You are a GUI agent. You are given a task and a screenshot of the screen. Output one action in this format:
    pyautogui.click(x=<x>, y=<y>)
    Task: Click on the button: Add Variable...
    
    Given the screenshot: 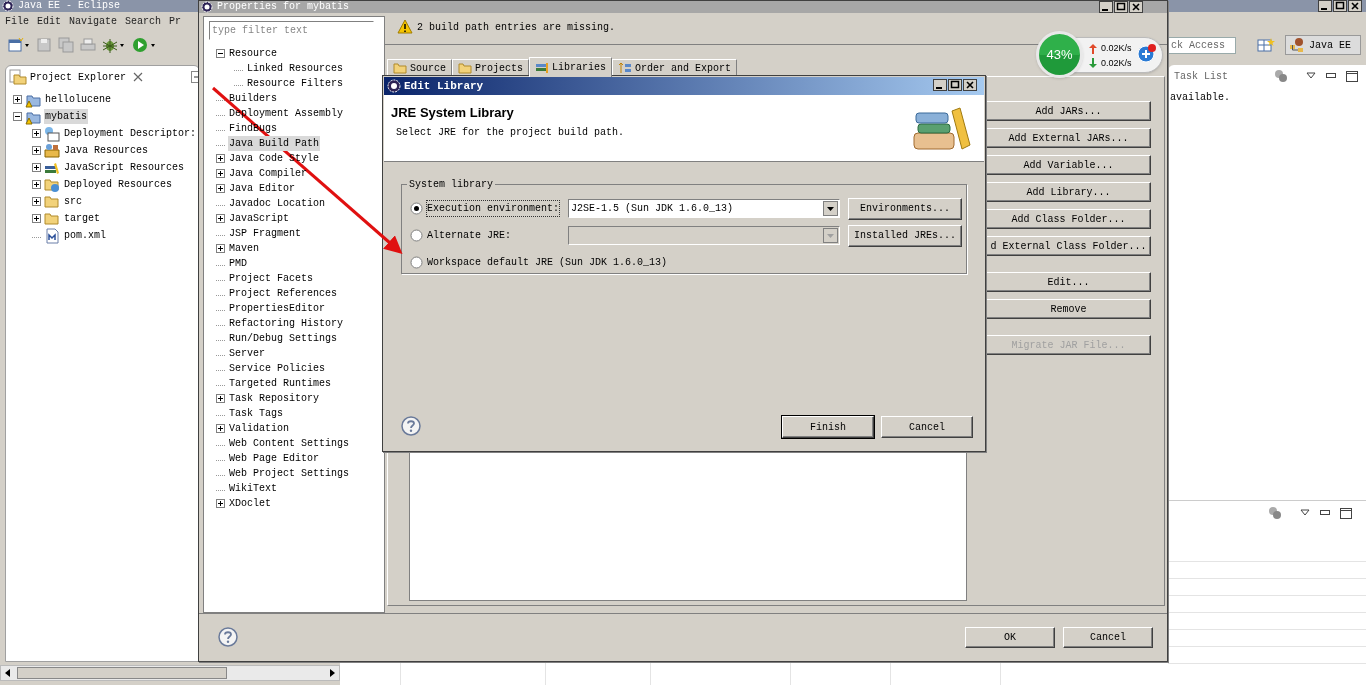 What is the action you would take?
    pyautogui.click(x=1068, y=165)
    